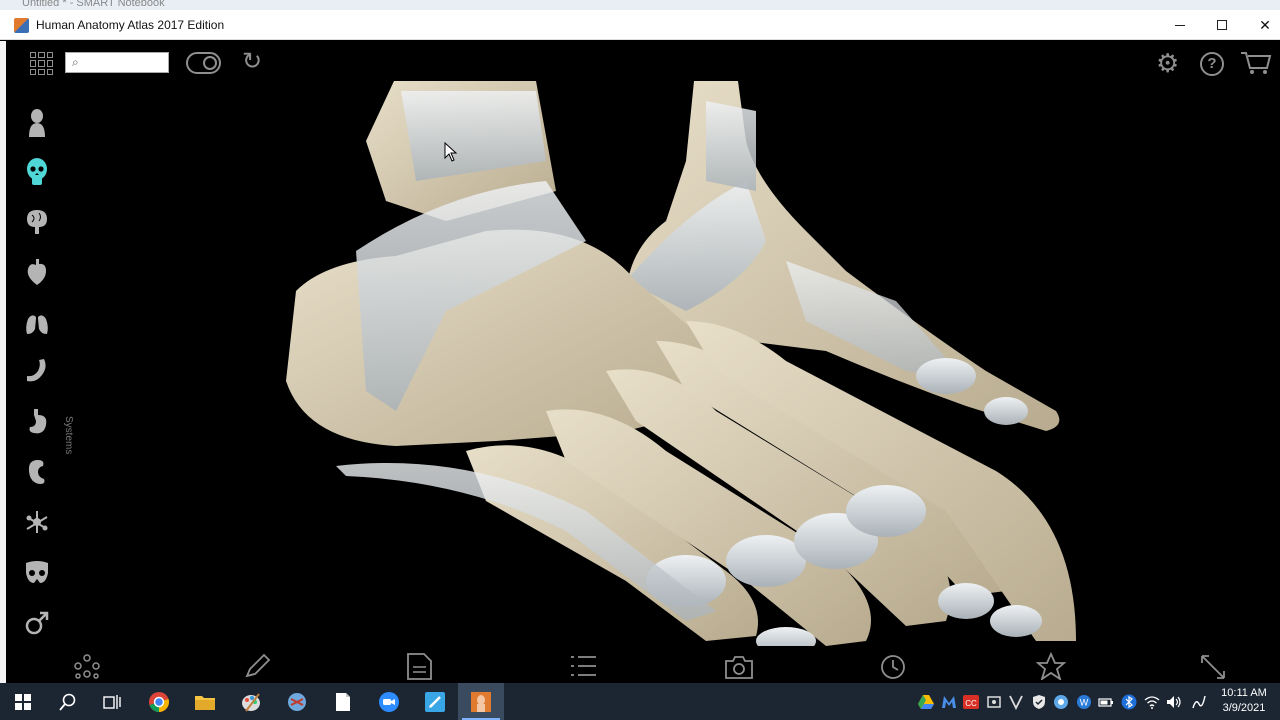 This screenshot has width=1280, height=720. Describe the element at coordinates (37, 572) in the screenshot. I see `pelvis-icon` at that location.